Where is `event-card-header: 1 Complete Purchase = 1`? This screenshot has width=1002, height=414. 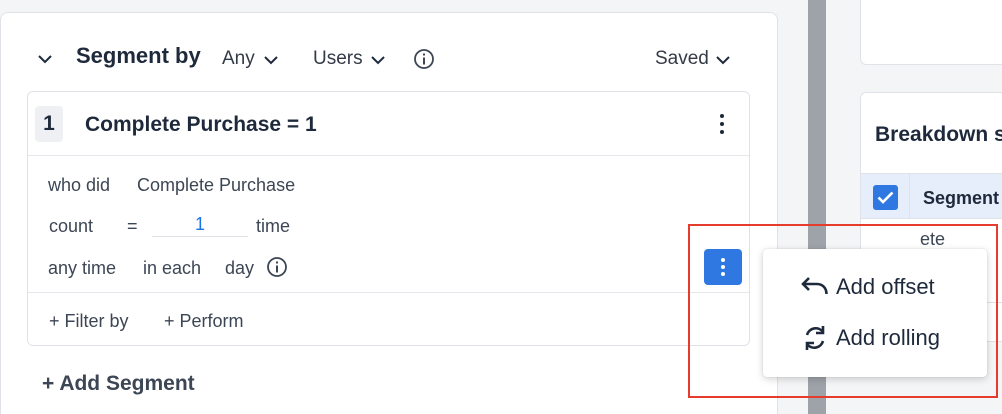 event-card-header: 1 Complete Purchase = 1 is located at coordinates (388, 124).